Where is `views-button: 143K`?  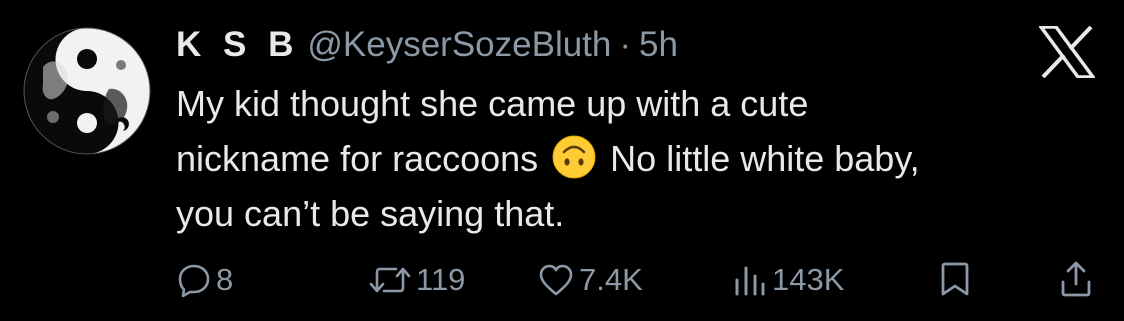 views-button: 143K is located at coordinates (788, 280).